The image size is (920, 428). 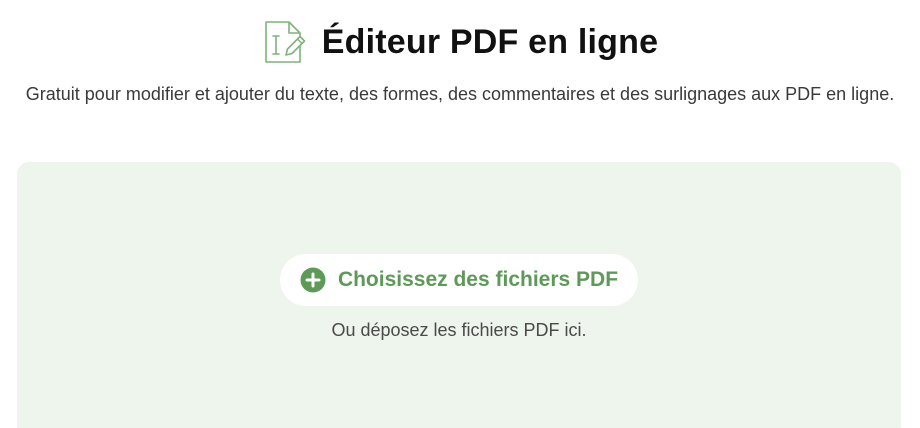 I want to click on header: Éditeur PDF en ligne, so click(x=460, y=42).